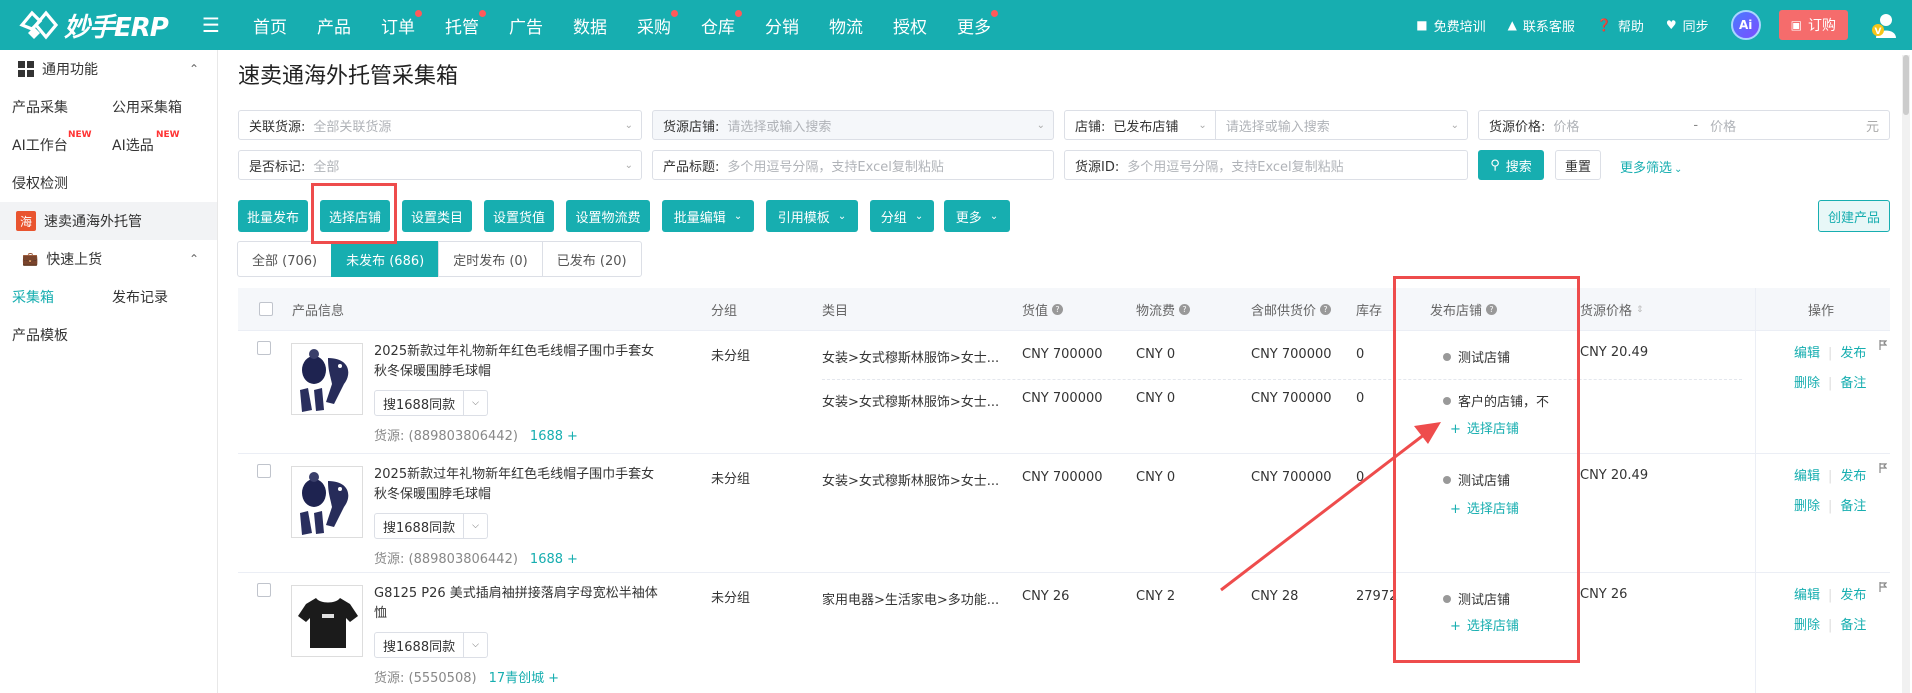 The image size is (1912, 693). What do you see at coordinates (1620, 25) in the screenshot?
I see `help-link: ❓ 帮助` at bounding box center [1620, 25].